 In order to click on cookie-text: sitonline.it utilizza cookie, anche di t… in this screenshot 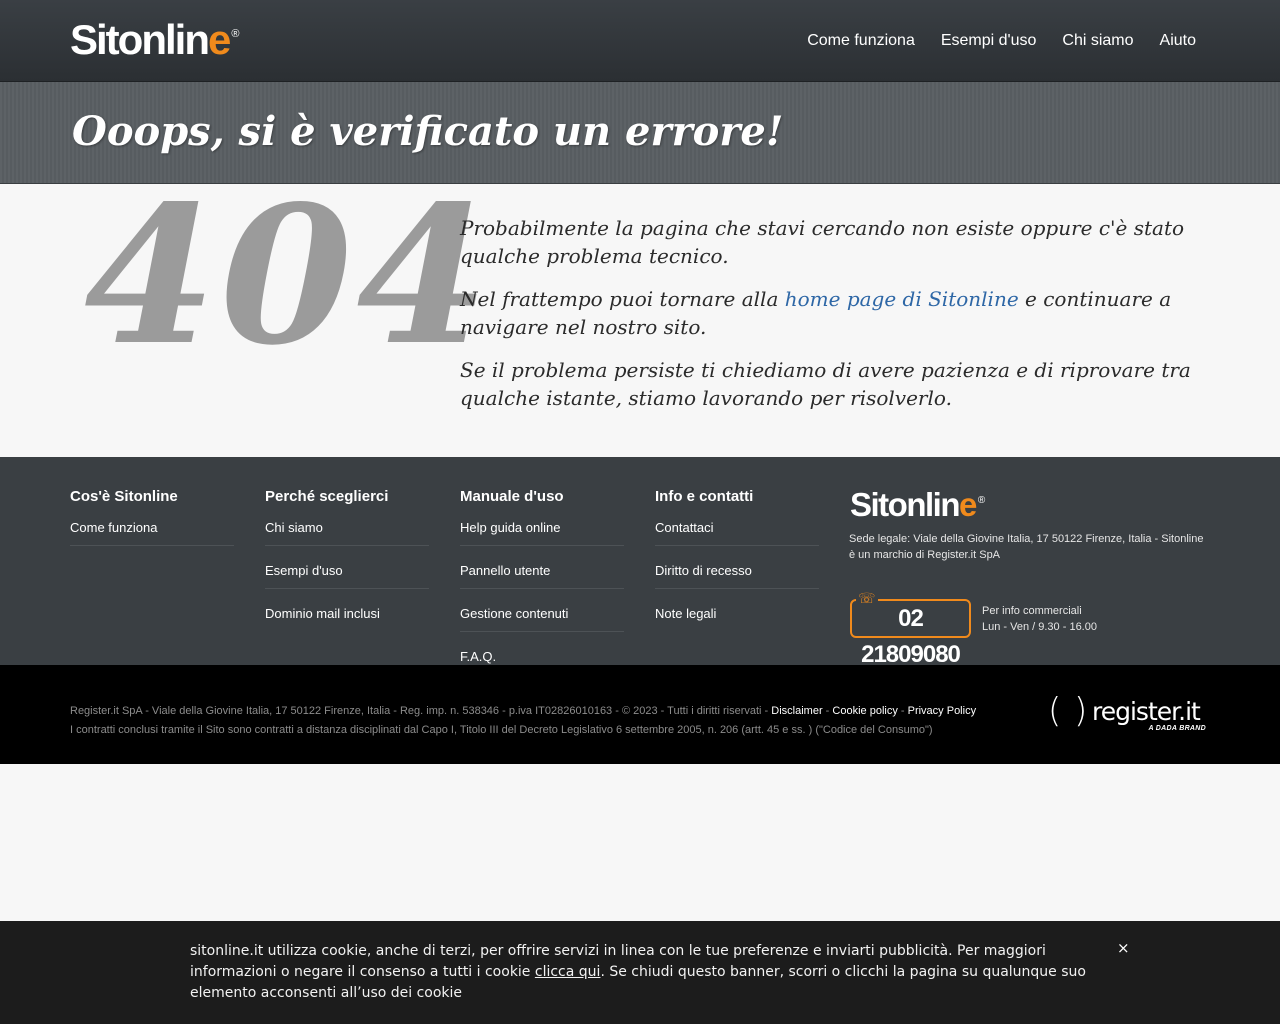, I will do `click(645, 972)`.